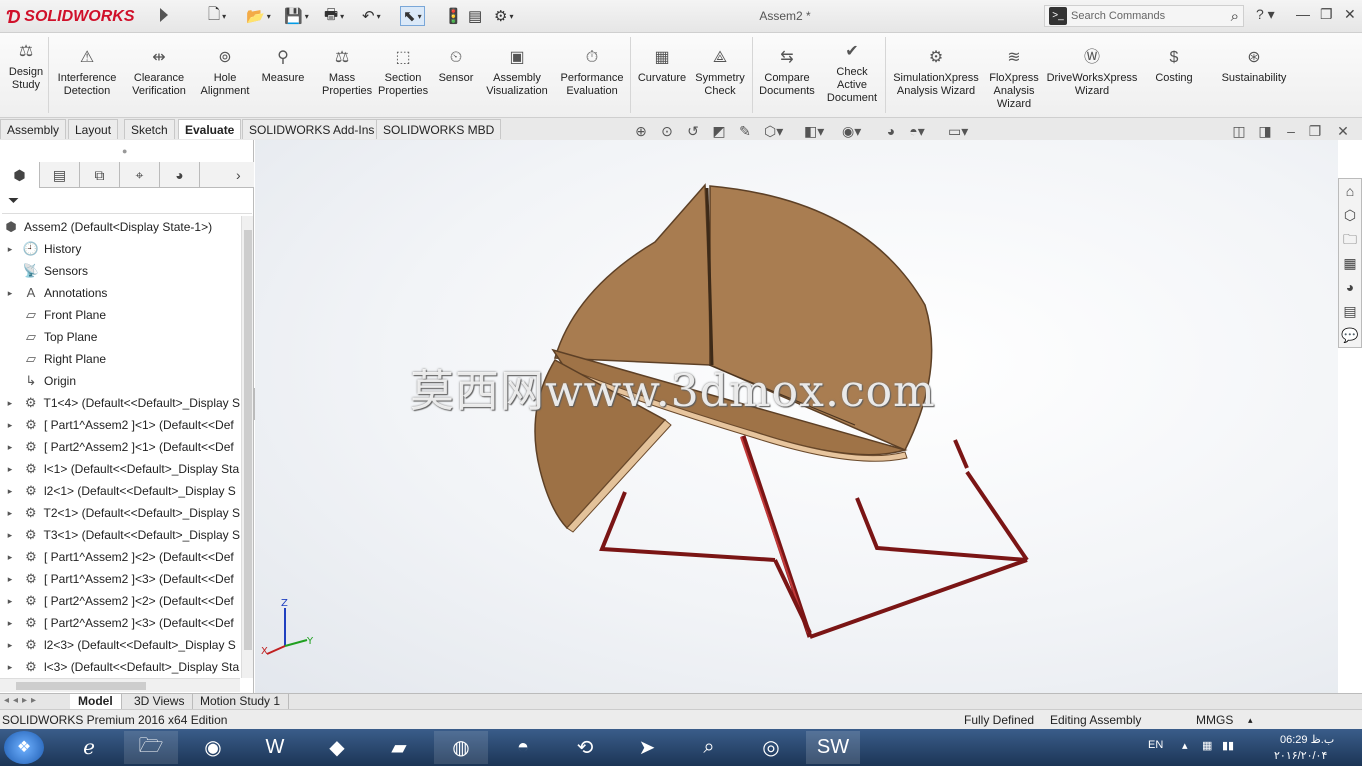 The image size is (1362, 766). I want to click on ribbon-button-symmetry-check: ⟁ Symmetry Check, so click(720, 72).